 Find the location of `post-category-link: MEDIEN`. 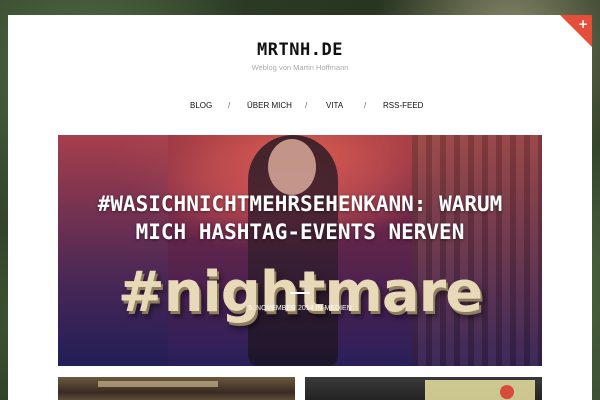

post-category-link: MEDIEN is located at coordinates (338, 308).